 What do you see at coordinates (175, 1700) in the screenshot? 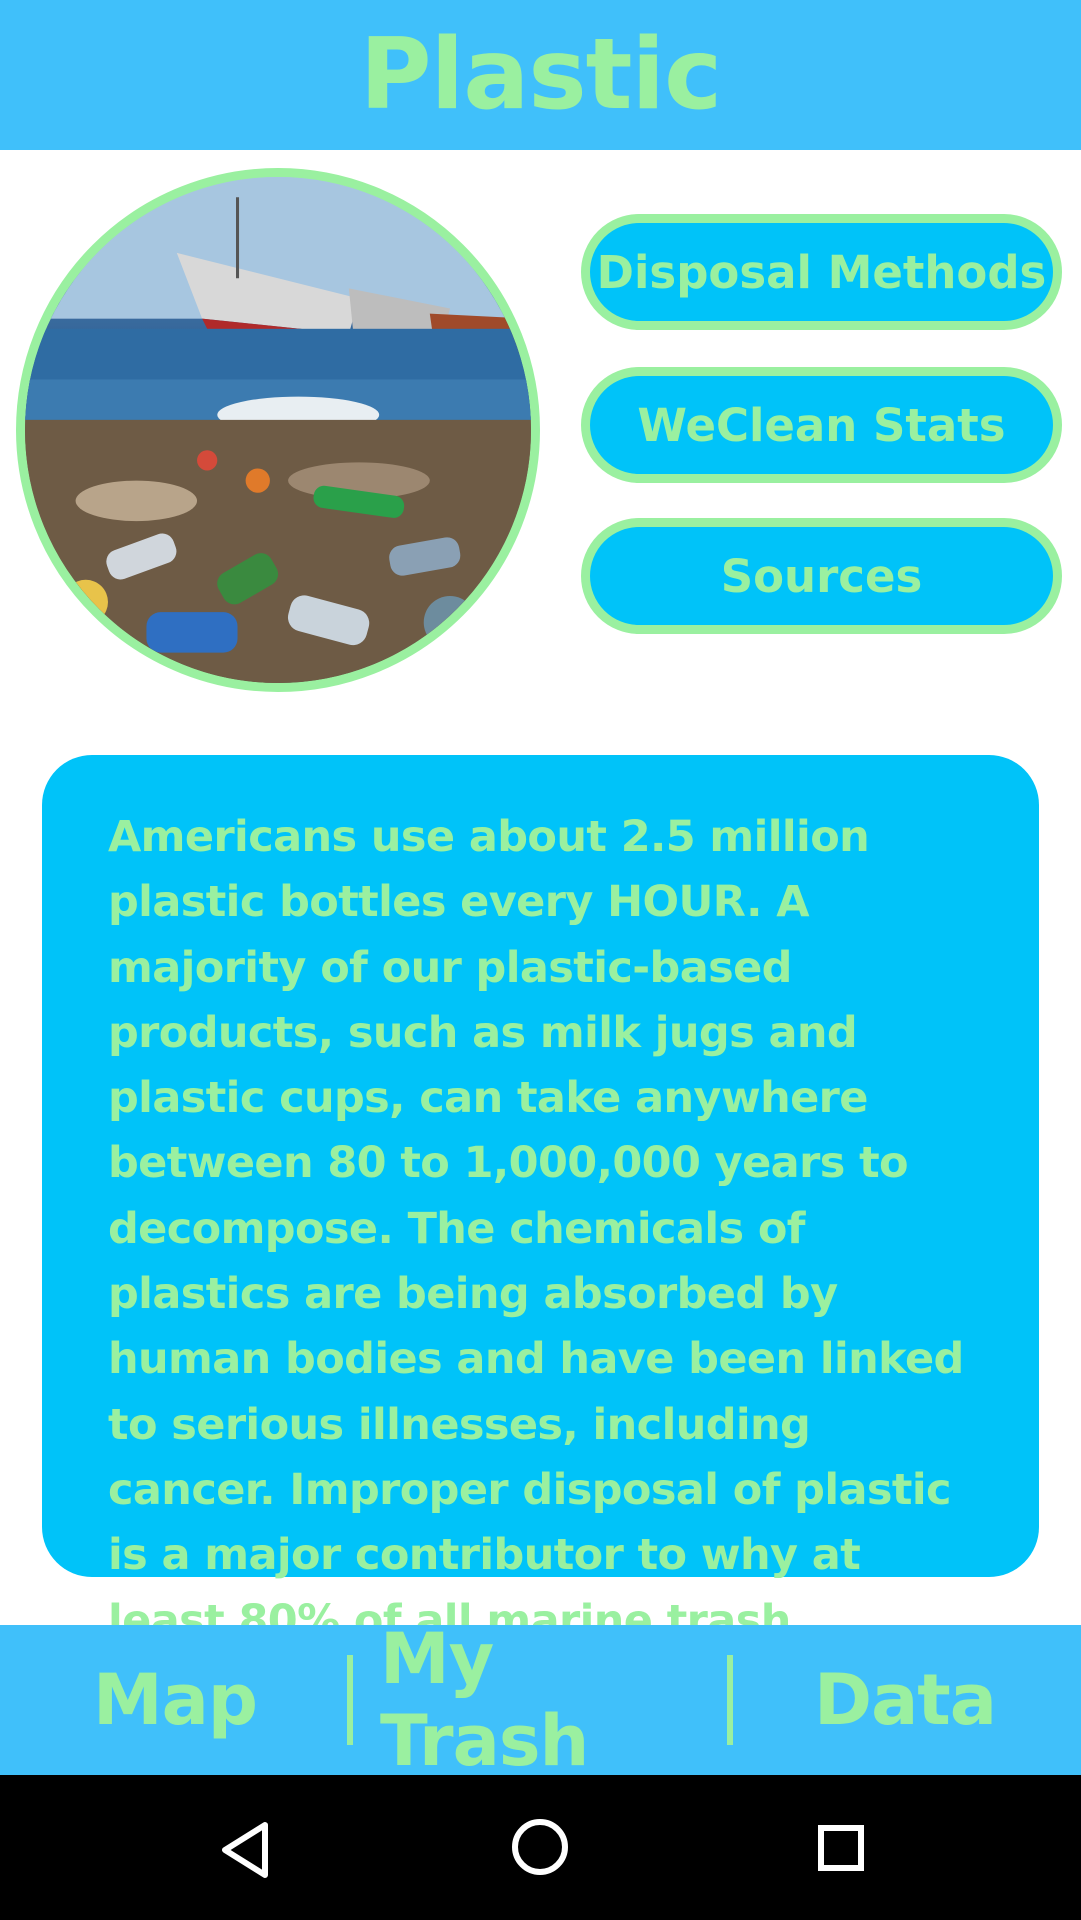
I see `nav-map-tab: Map` at bounding box center [175, 1700].